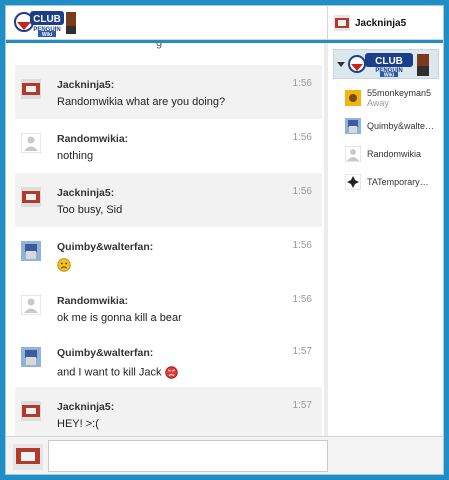  What do you see at coordinates (189, 372) in the screenshot?
I see `message-text-row: and I want to kill Jack` at bounding box center [189, 372].